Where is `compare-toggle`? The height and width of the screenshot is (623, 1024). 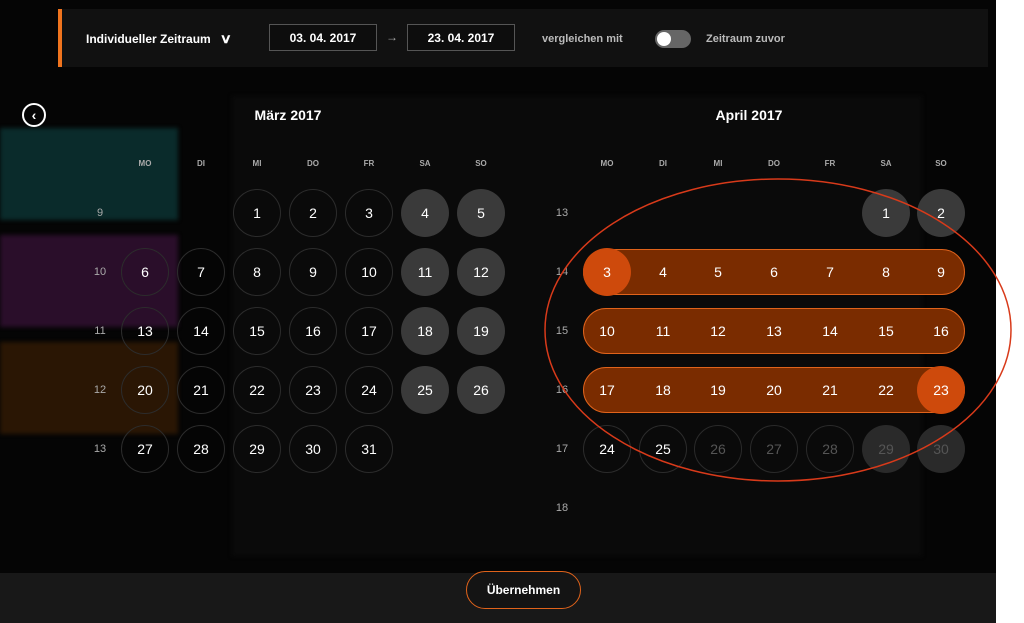 compare-toggle is located at coordinates (673, 39).